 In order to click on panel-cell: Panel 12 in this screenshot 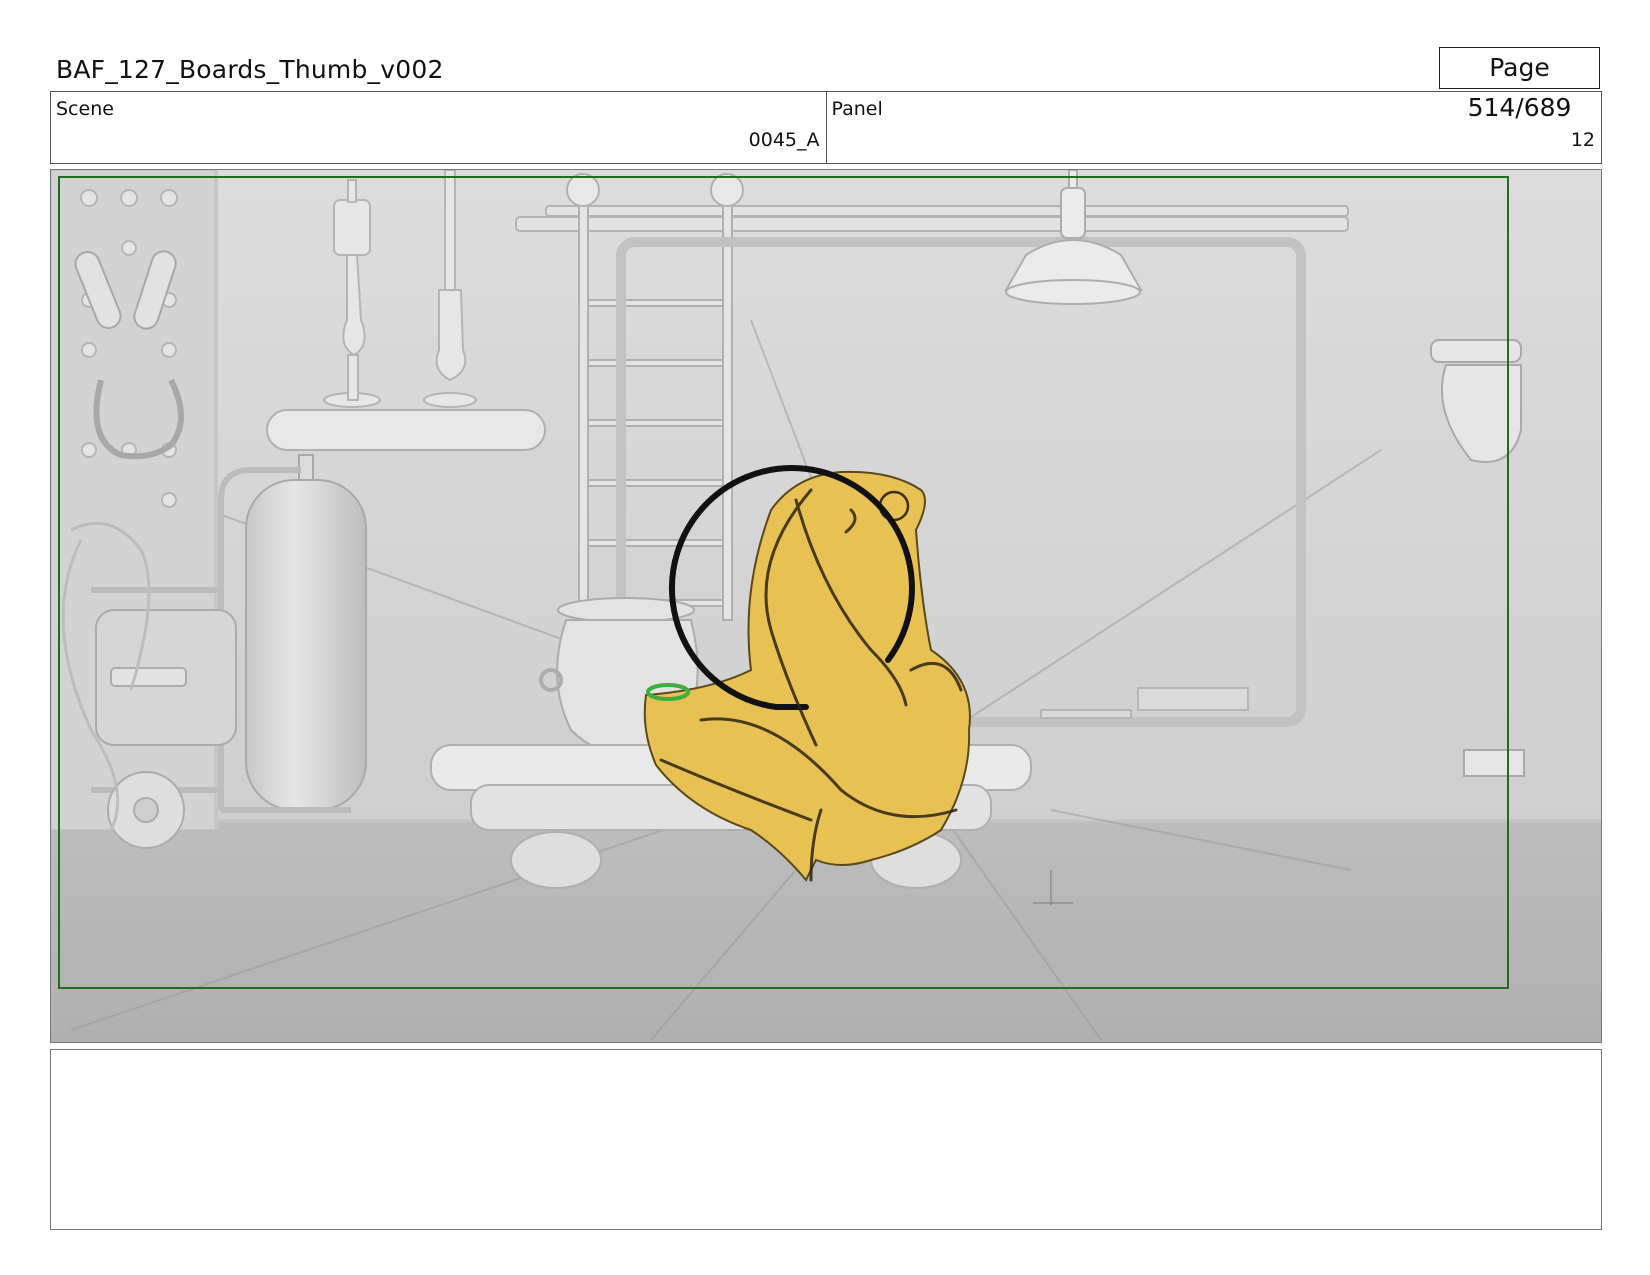, I will do `click(1213, 127)`.